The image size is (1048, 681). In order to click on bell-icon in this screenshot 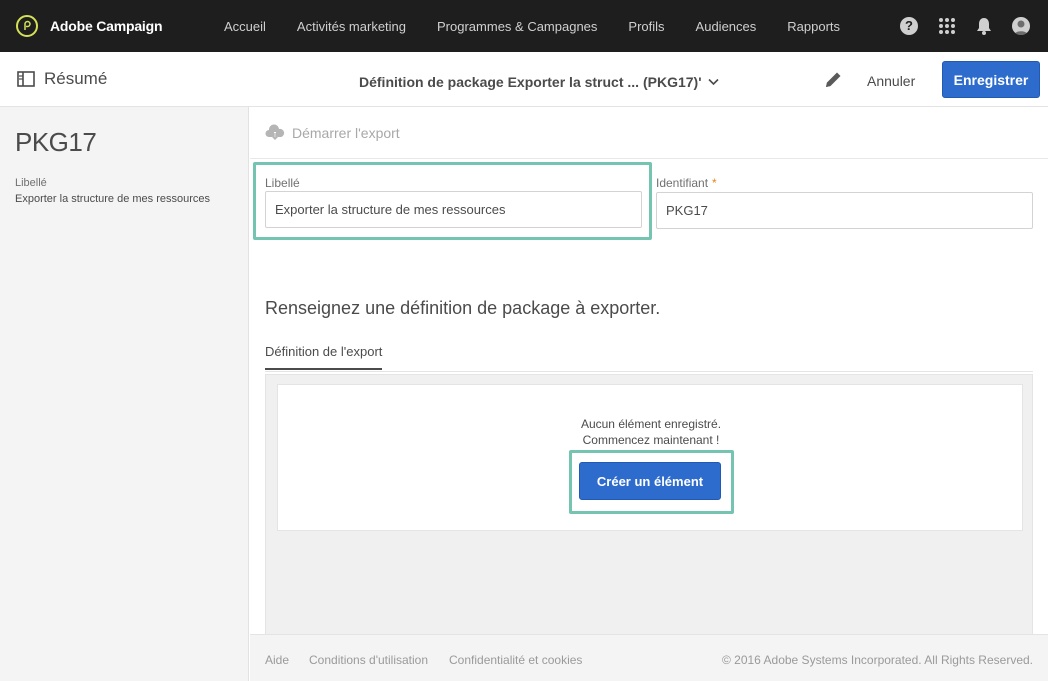, I will do `click(984, 26)`.